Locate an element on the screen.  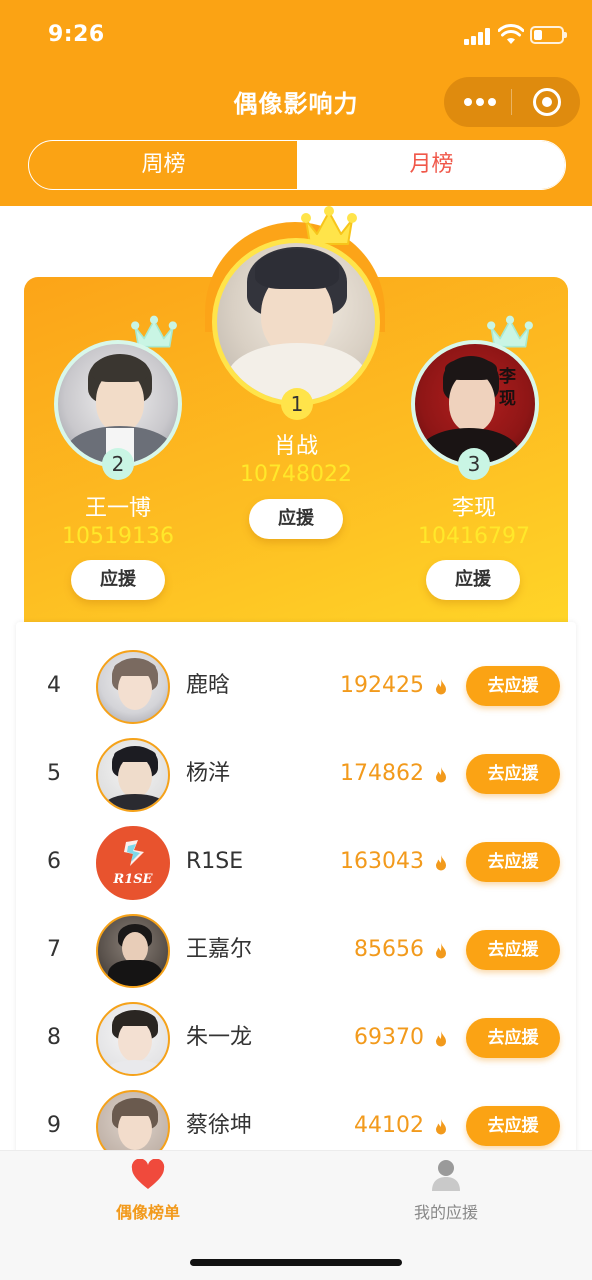
list-rank: 4 is located at coordinates (54, 685).